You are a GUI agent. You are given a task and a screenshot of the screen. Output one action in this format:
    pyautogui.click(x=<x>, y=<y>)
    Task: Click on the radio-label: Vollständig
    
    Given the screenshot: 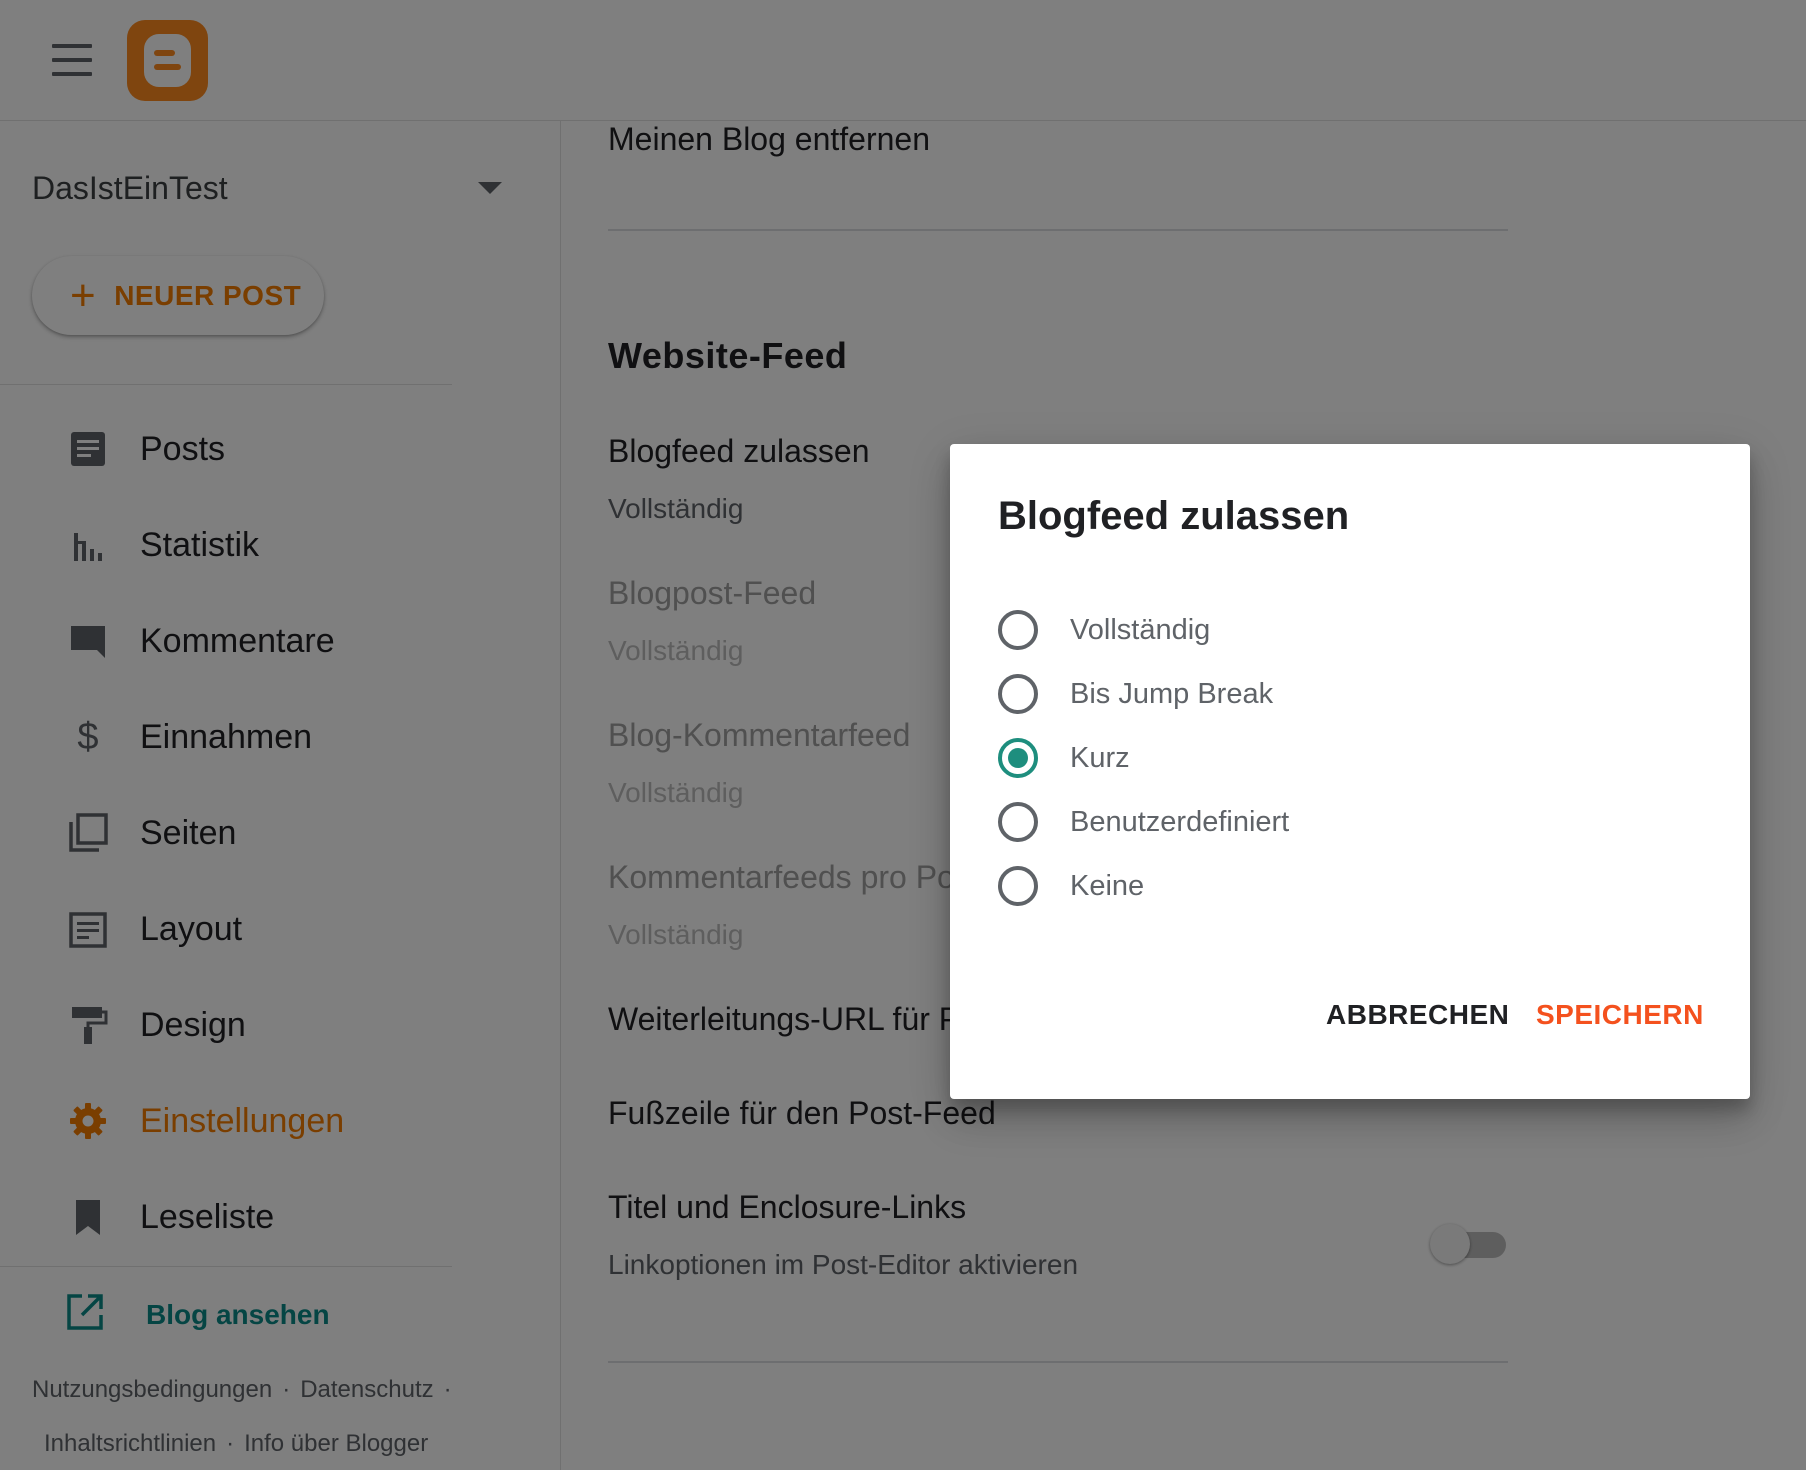 What is the action you would take?
    pyautogui.click(x=1140, y=629)
    